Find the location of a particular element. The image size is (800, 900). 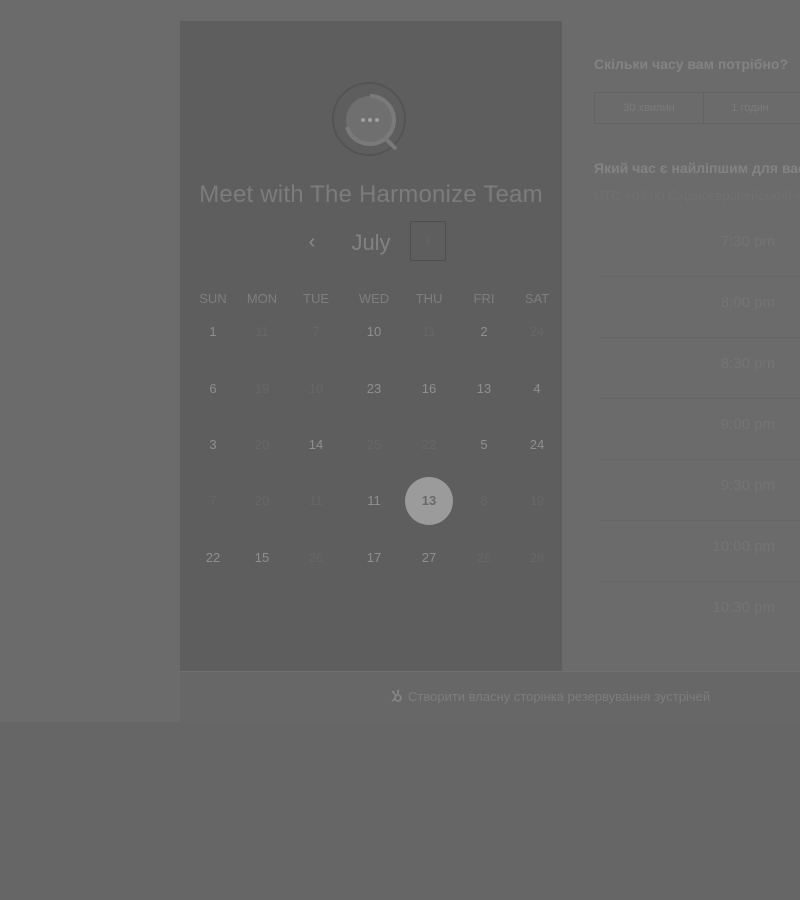

timeslot-button: 10:30 pm is located at coordinates (700, 612).